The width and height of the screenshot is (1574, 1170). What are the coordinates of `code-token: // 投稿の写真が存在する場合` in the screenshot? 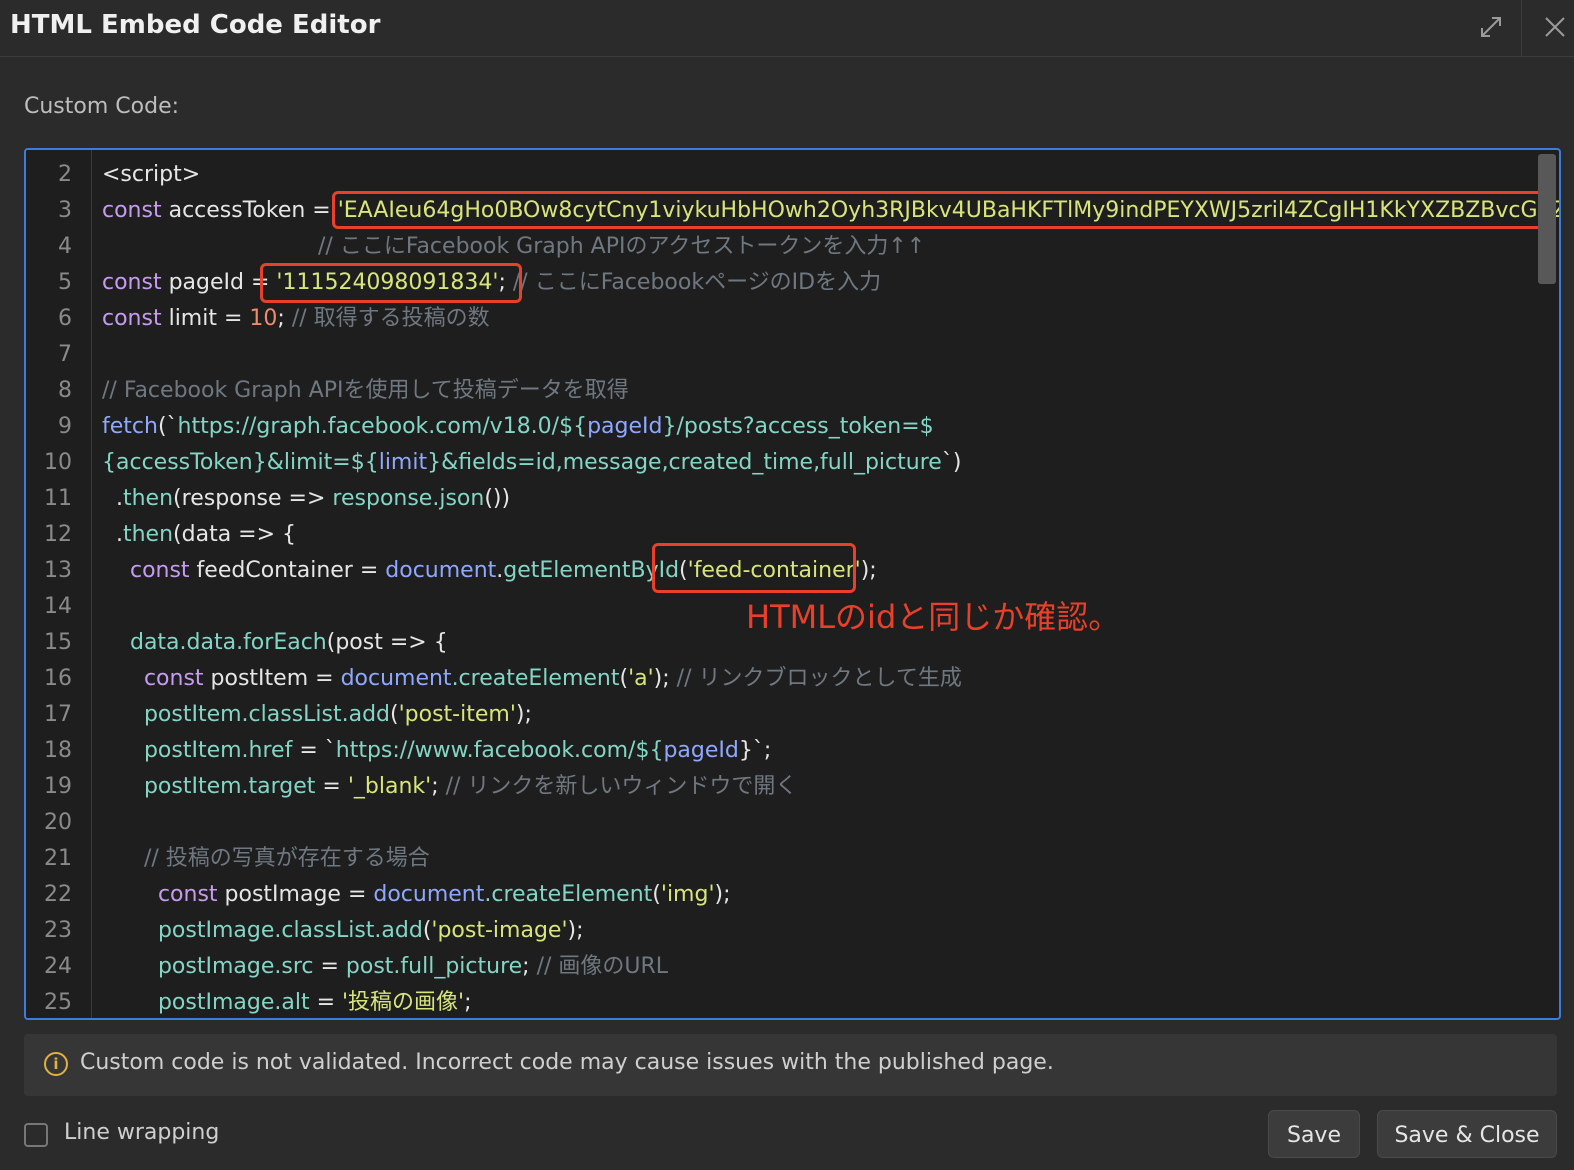 It's located at (266, 858).